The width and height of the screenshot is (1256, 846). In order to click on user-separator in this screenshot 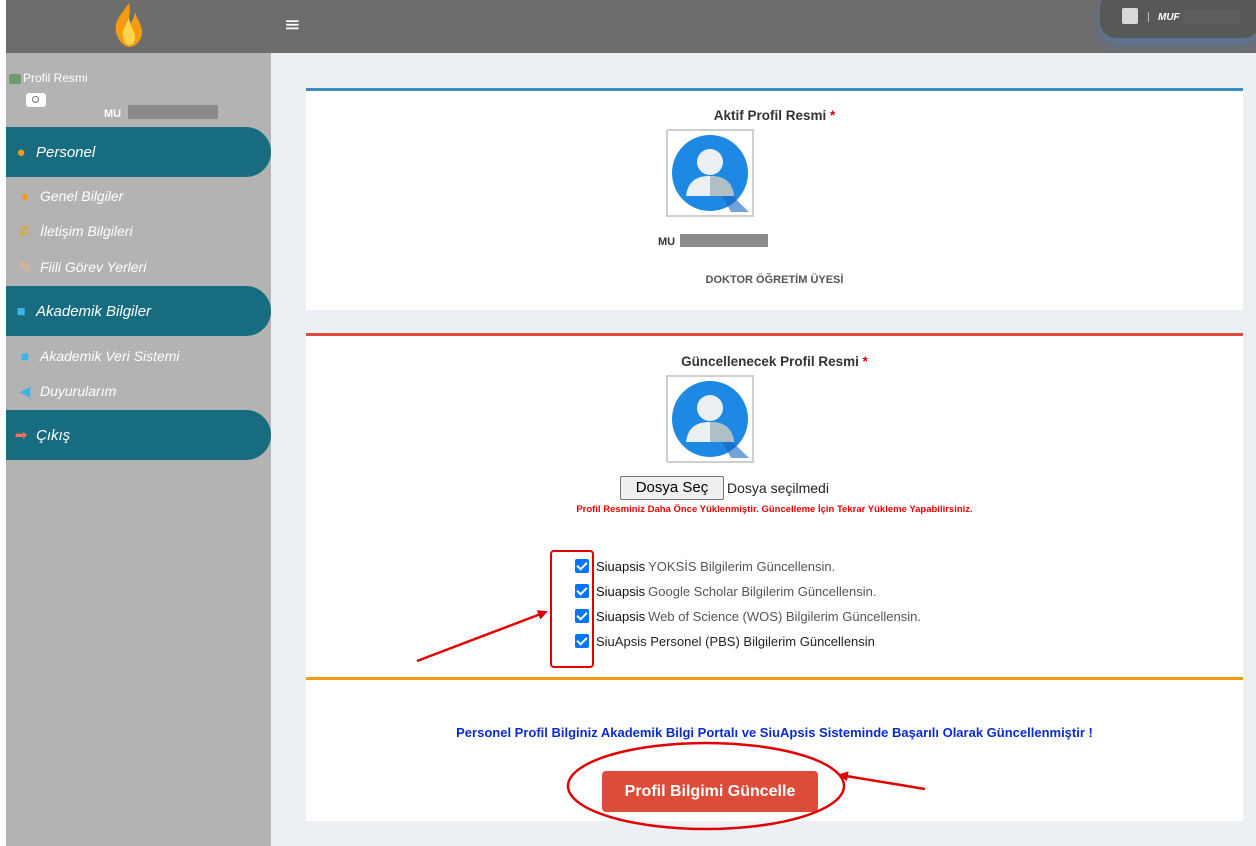, I will do `click(1148, 17)`.